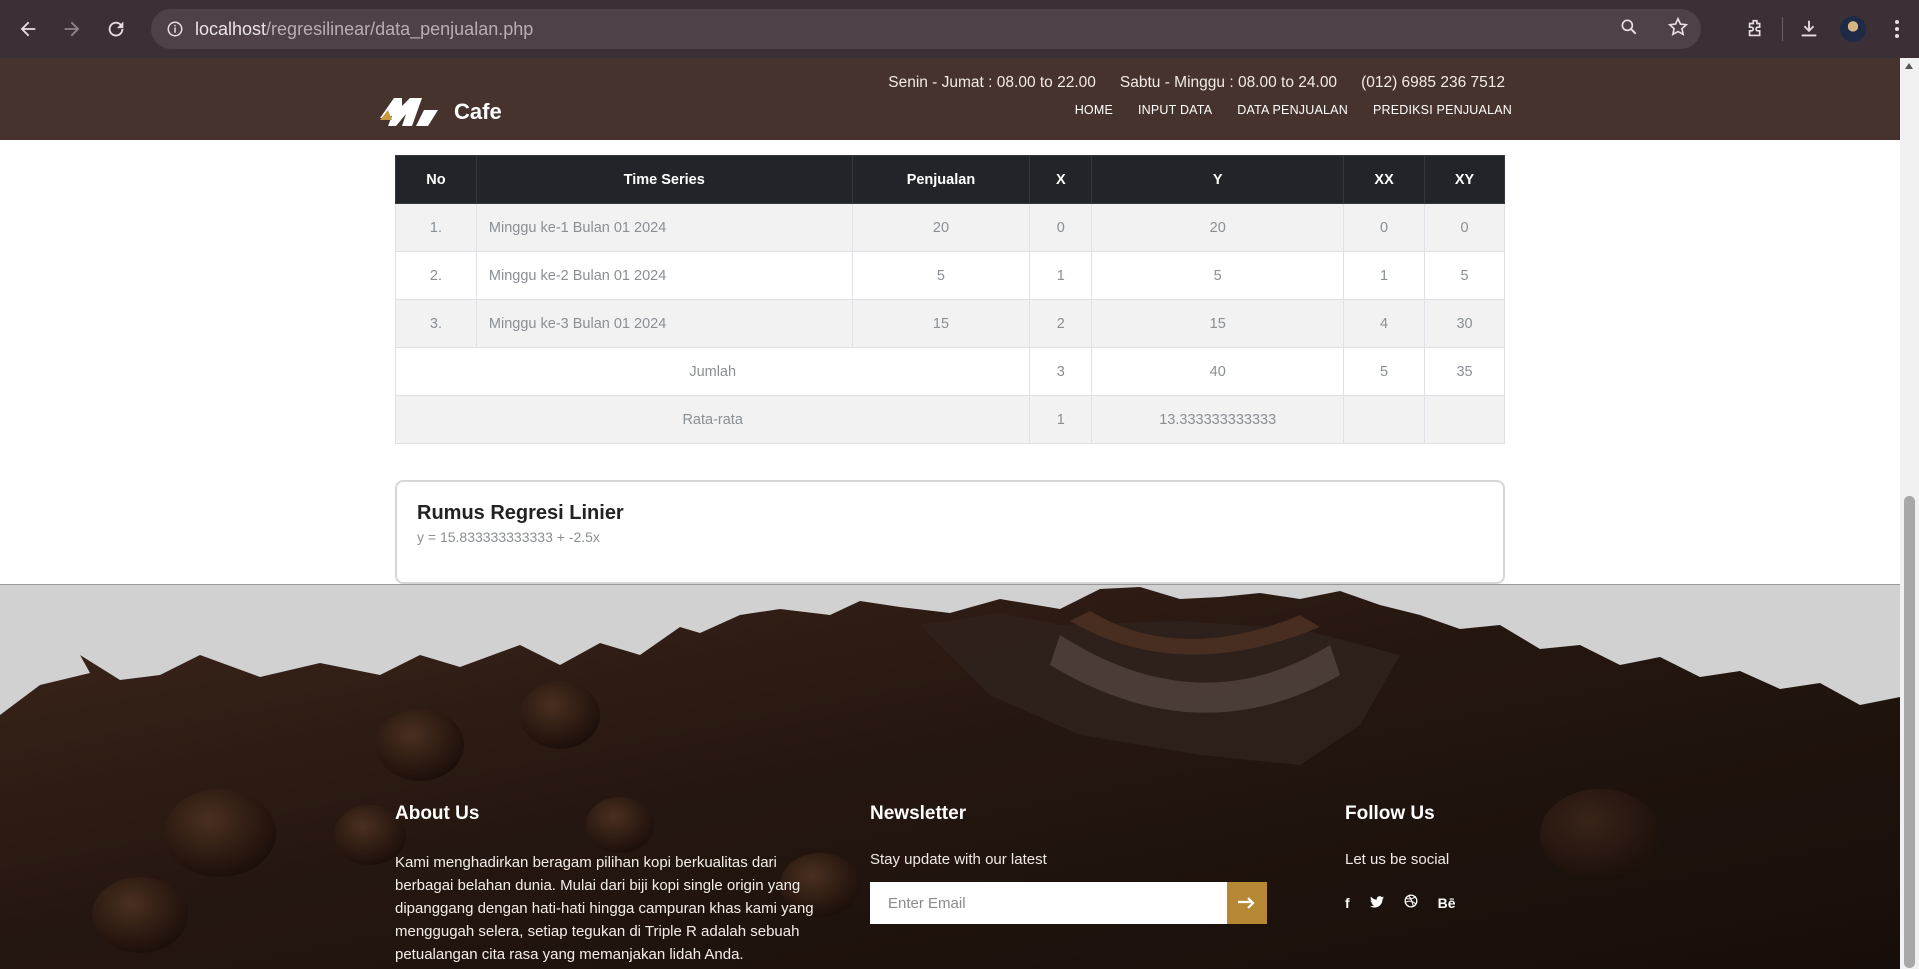 The height and width of the screenshot is (969, 1919). I want to click on downloads-icon, so click(1809, 29).